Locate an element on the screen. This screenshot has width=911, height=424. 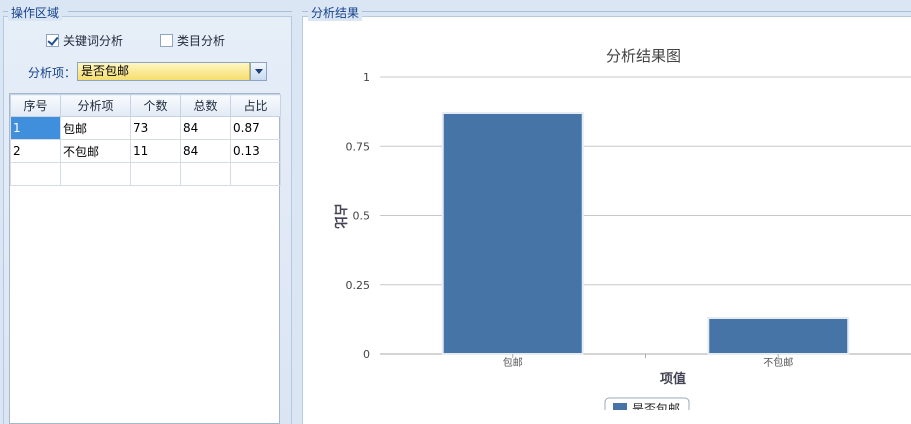
table-row: 1 包邮 73 84 0.87 is located at coordinates (145, 128).